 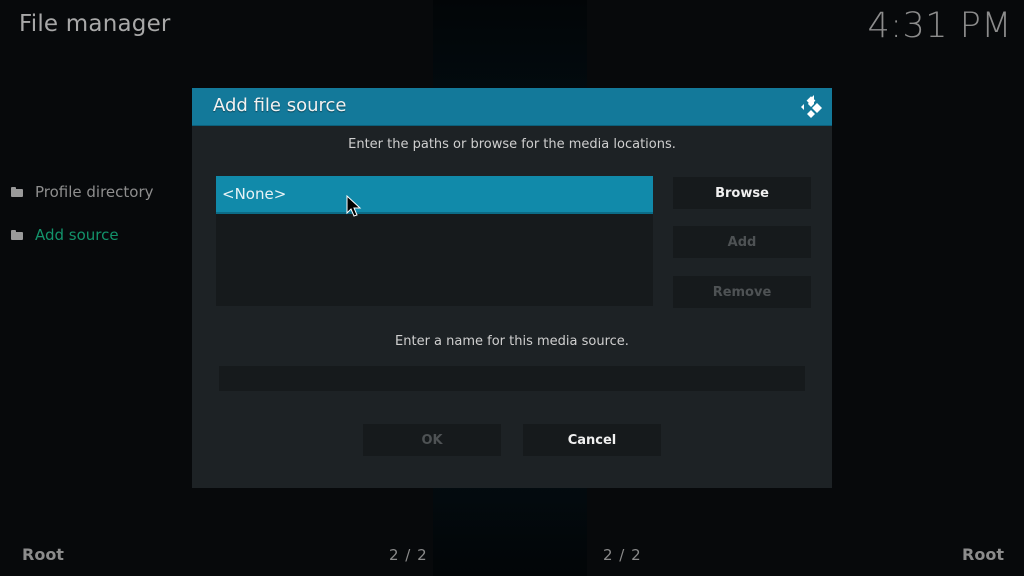 I want to click on source-name-input, so click(x=512, y=378).